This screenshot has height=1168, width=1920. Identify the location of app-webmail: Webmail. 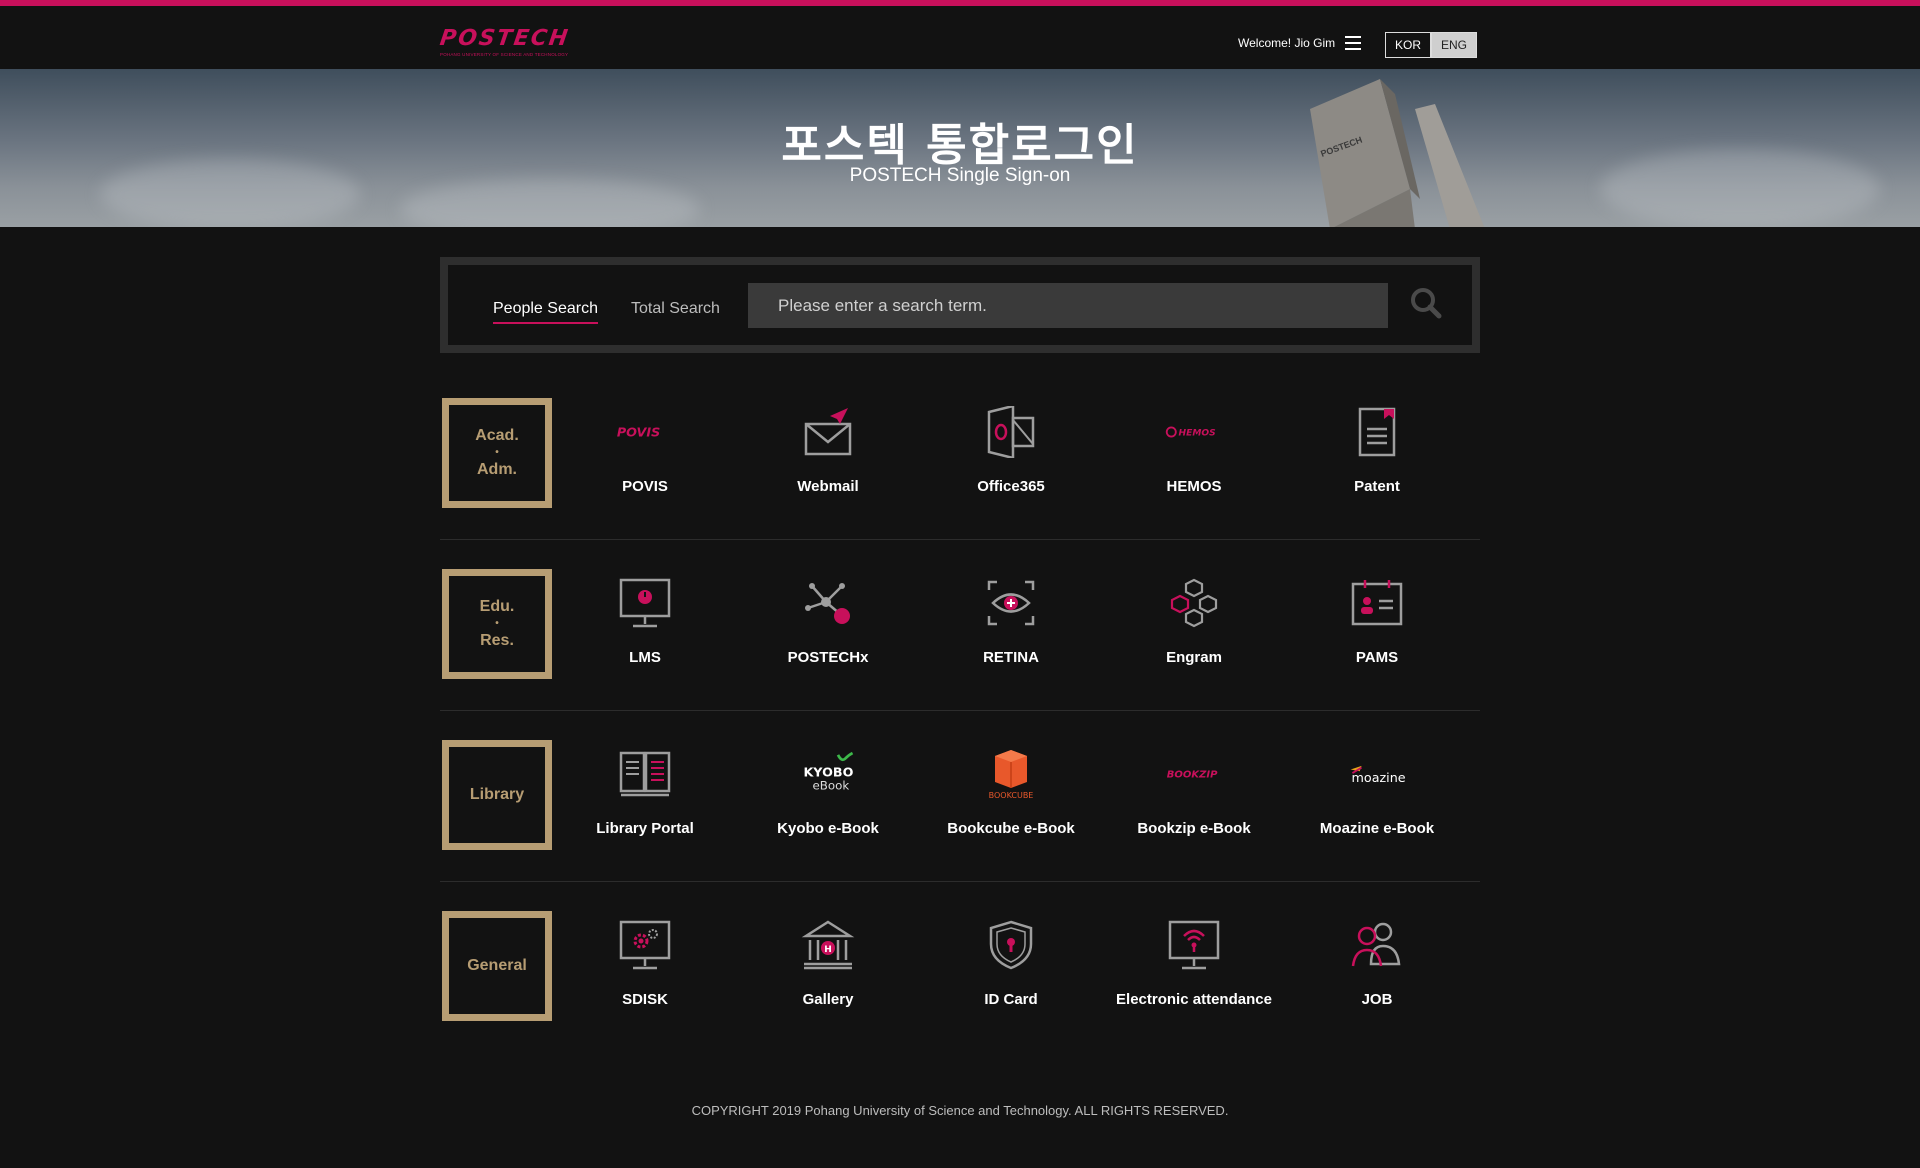
(828, 453).